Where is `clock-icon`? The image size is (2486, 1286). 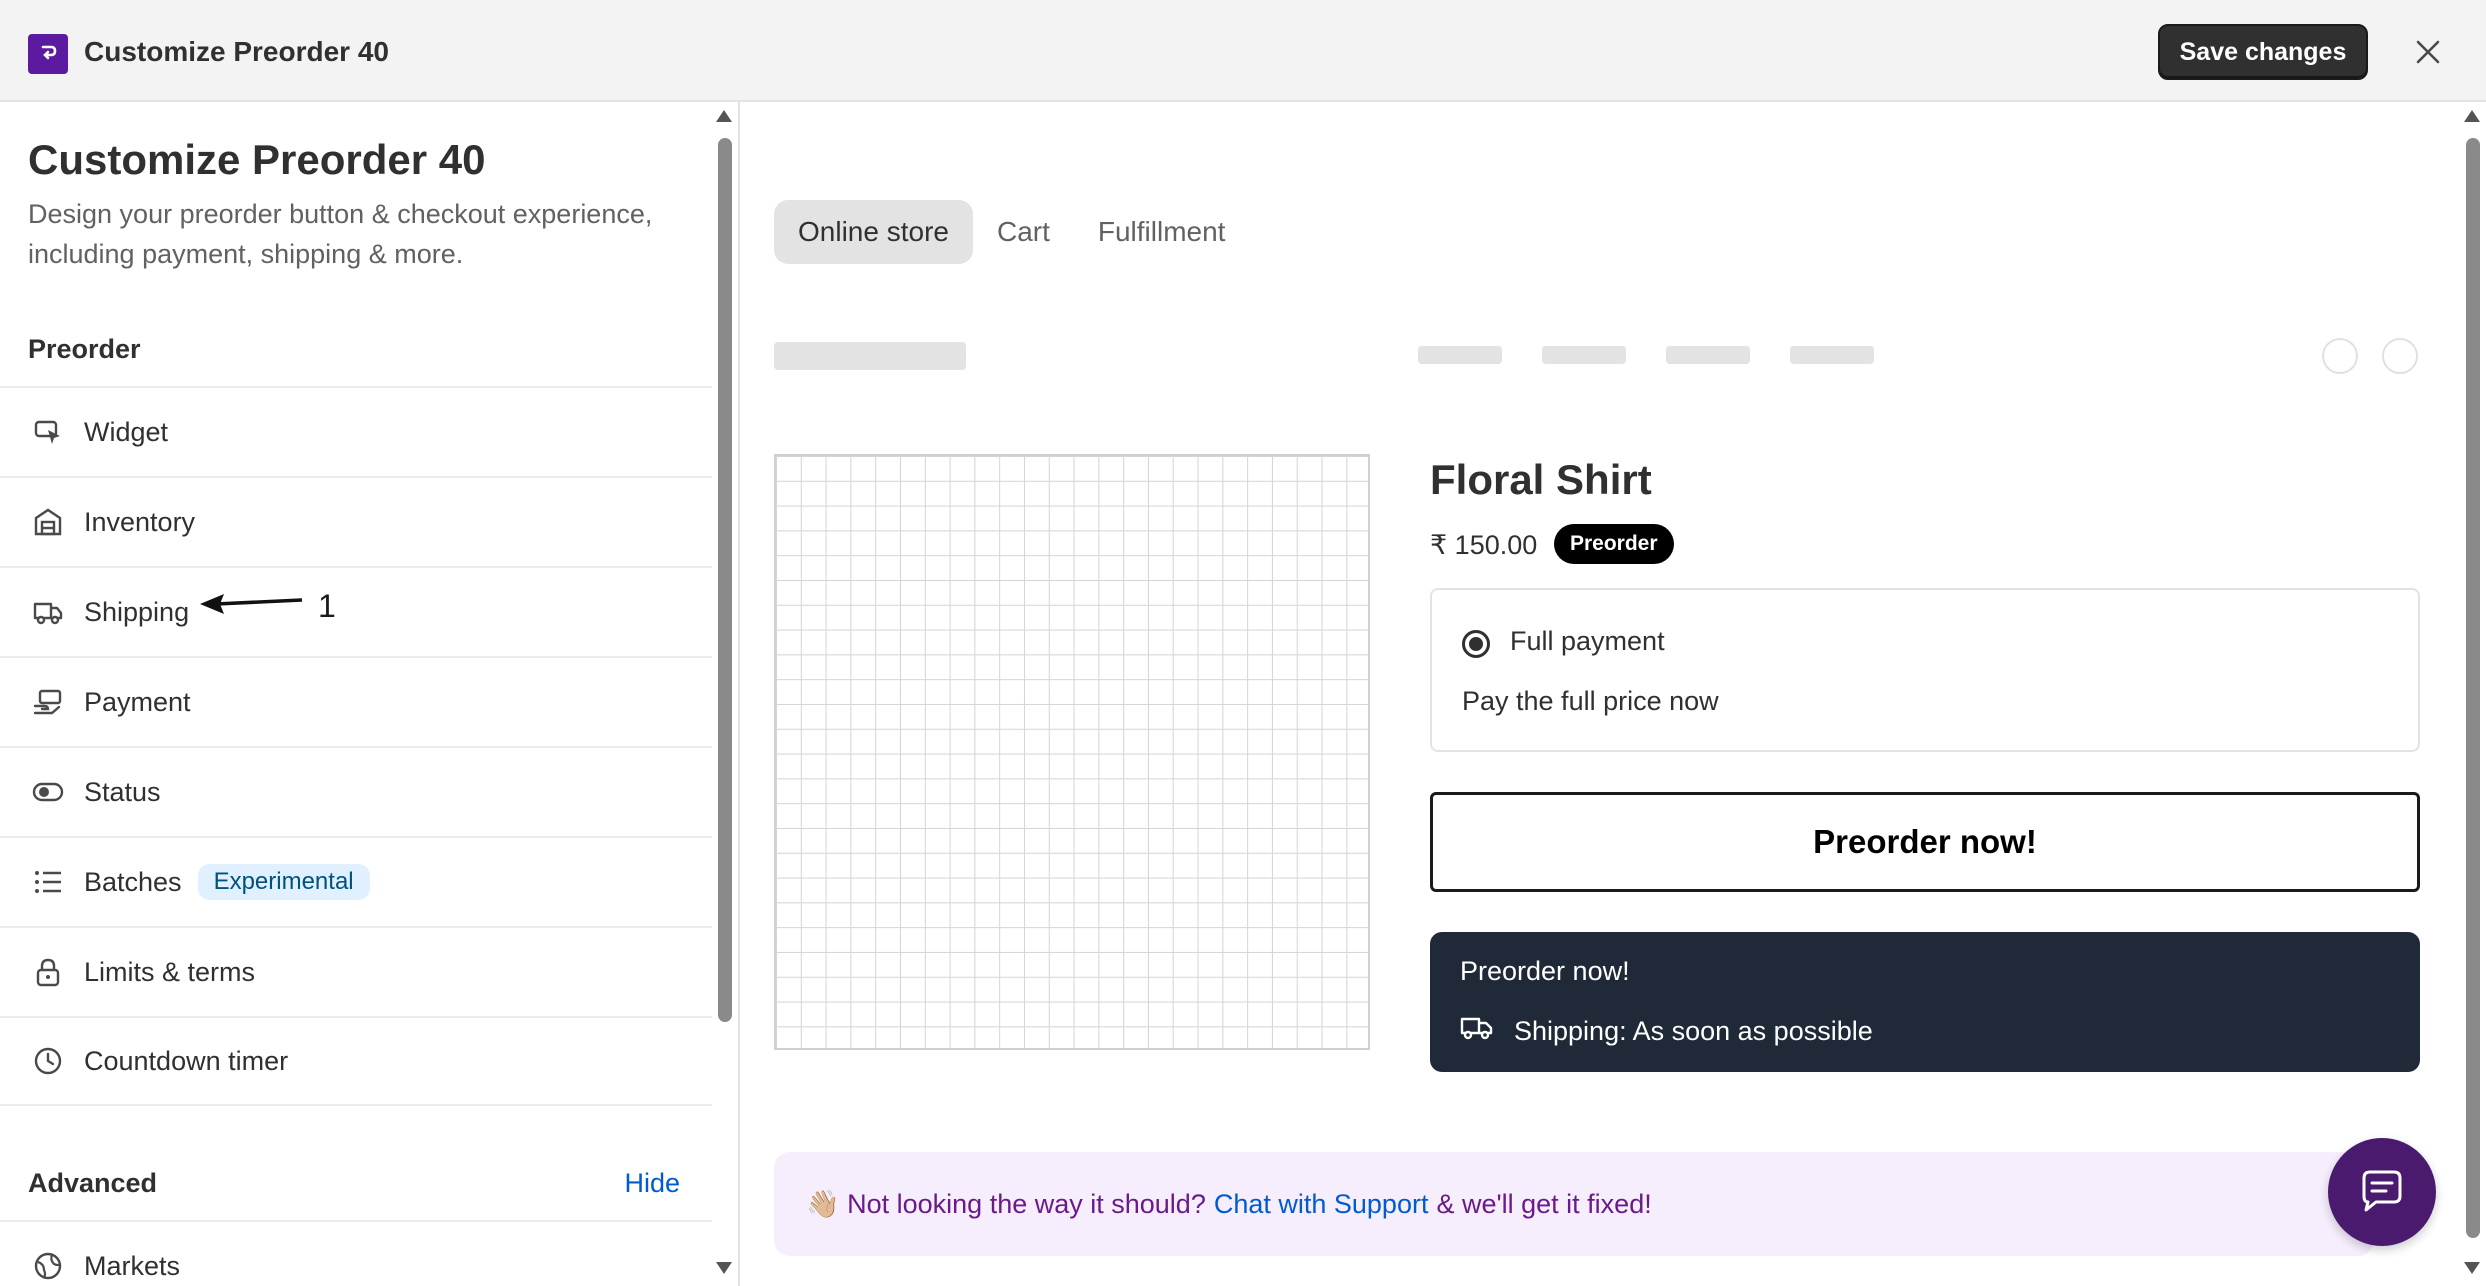 clock-icon is located at coordinates (48, 1061).